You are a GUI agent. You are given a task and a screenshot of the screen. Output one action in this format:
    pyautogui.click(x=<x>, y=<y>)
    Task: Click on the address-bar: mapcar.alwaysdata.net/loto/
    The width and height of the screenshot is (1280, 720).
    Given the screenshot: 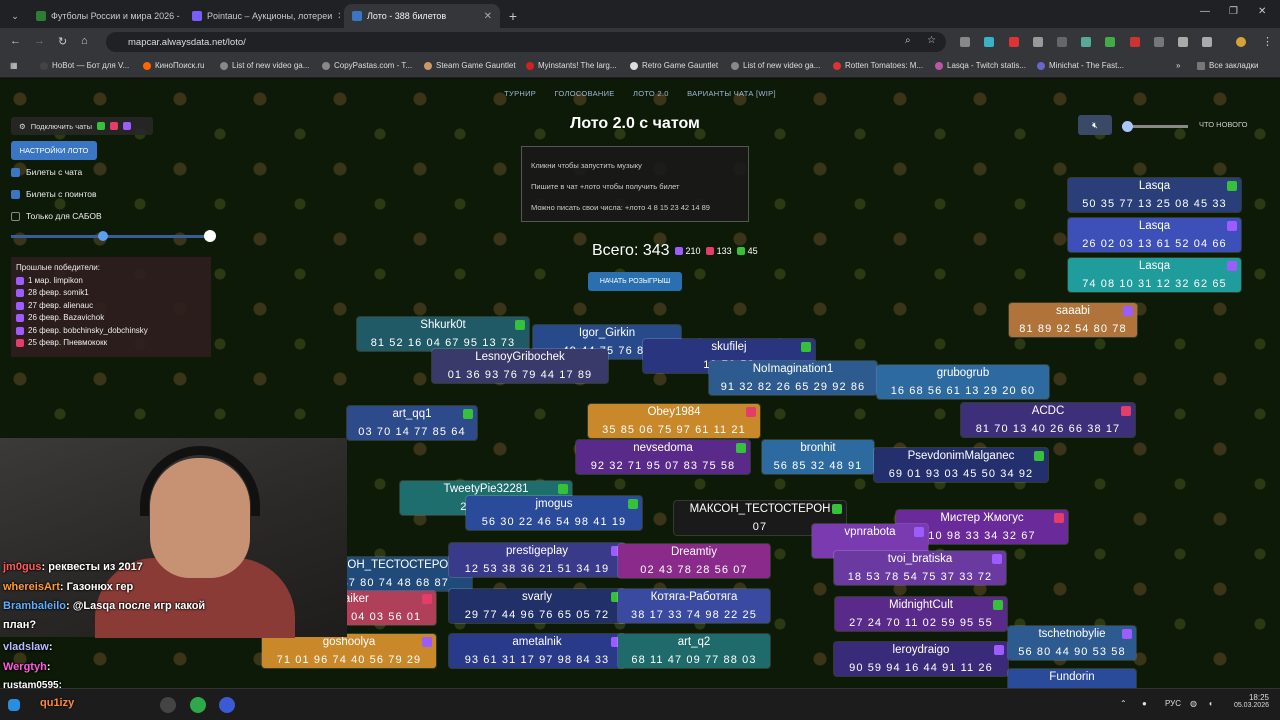 What is the action you would take?
    pyautogui.click(x=526, y=42)
    